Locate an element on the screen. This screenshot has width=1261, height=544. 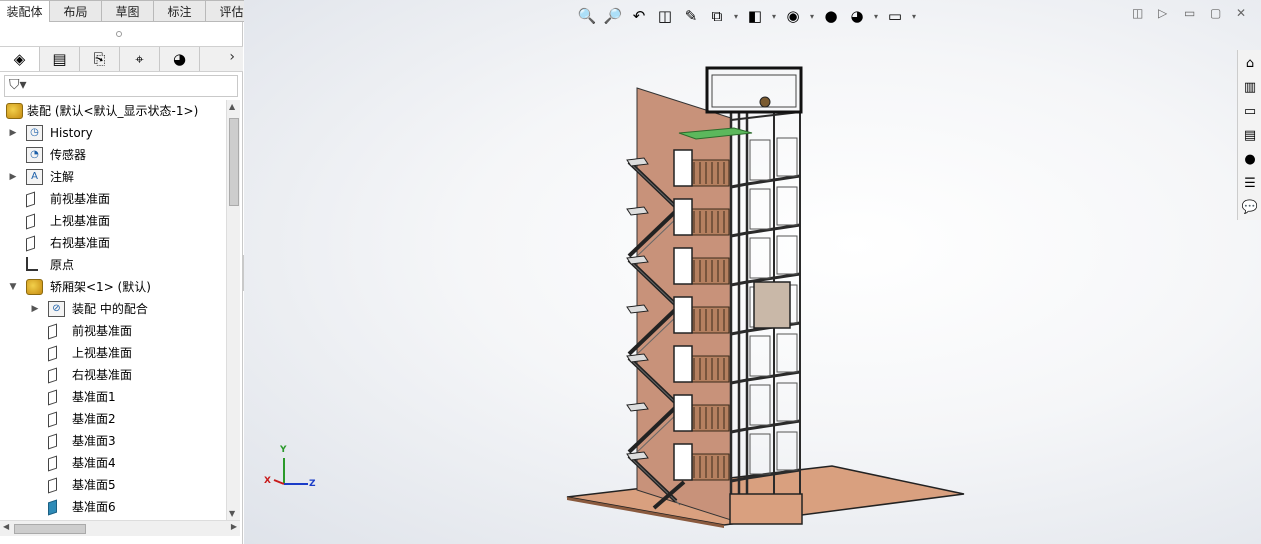
scroll-down-arrow: ▼ is located at coordinates (232, 513).